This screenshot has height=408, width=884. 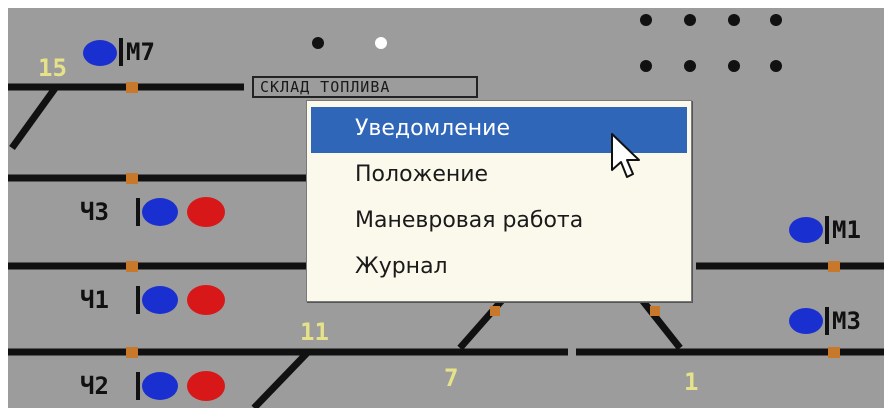 I want to click on switch-number-7: 7, so click(x=451, y=378).